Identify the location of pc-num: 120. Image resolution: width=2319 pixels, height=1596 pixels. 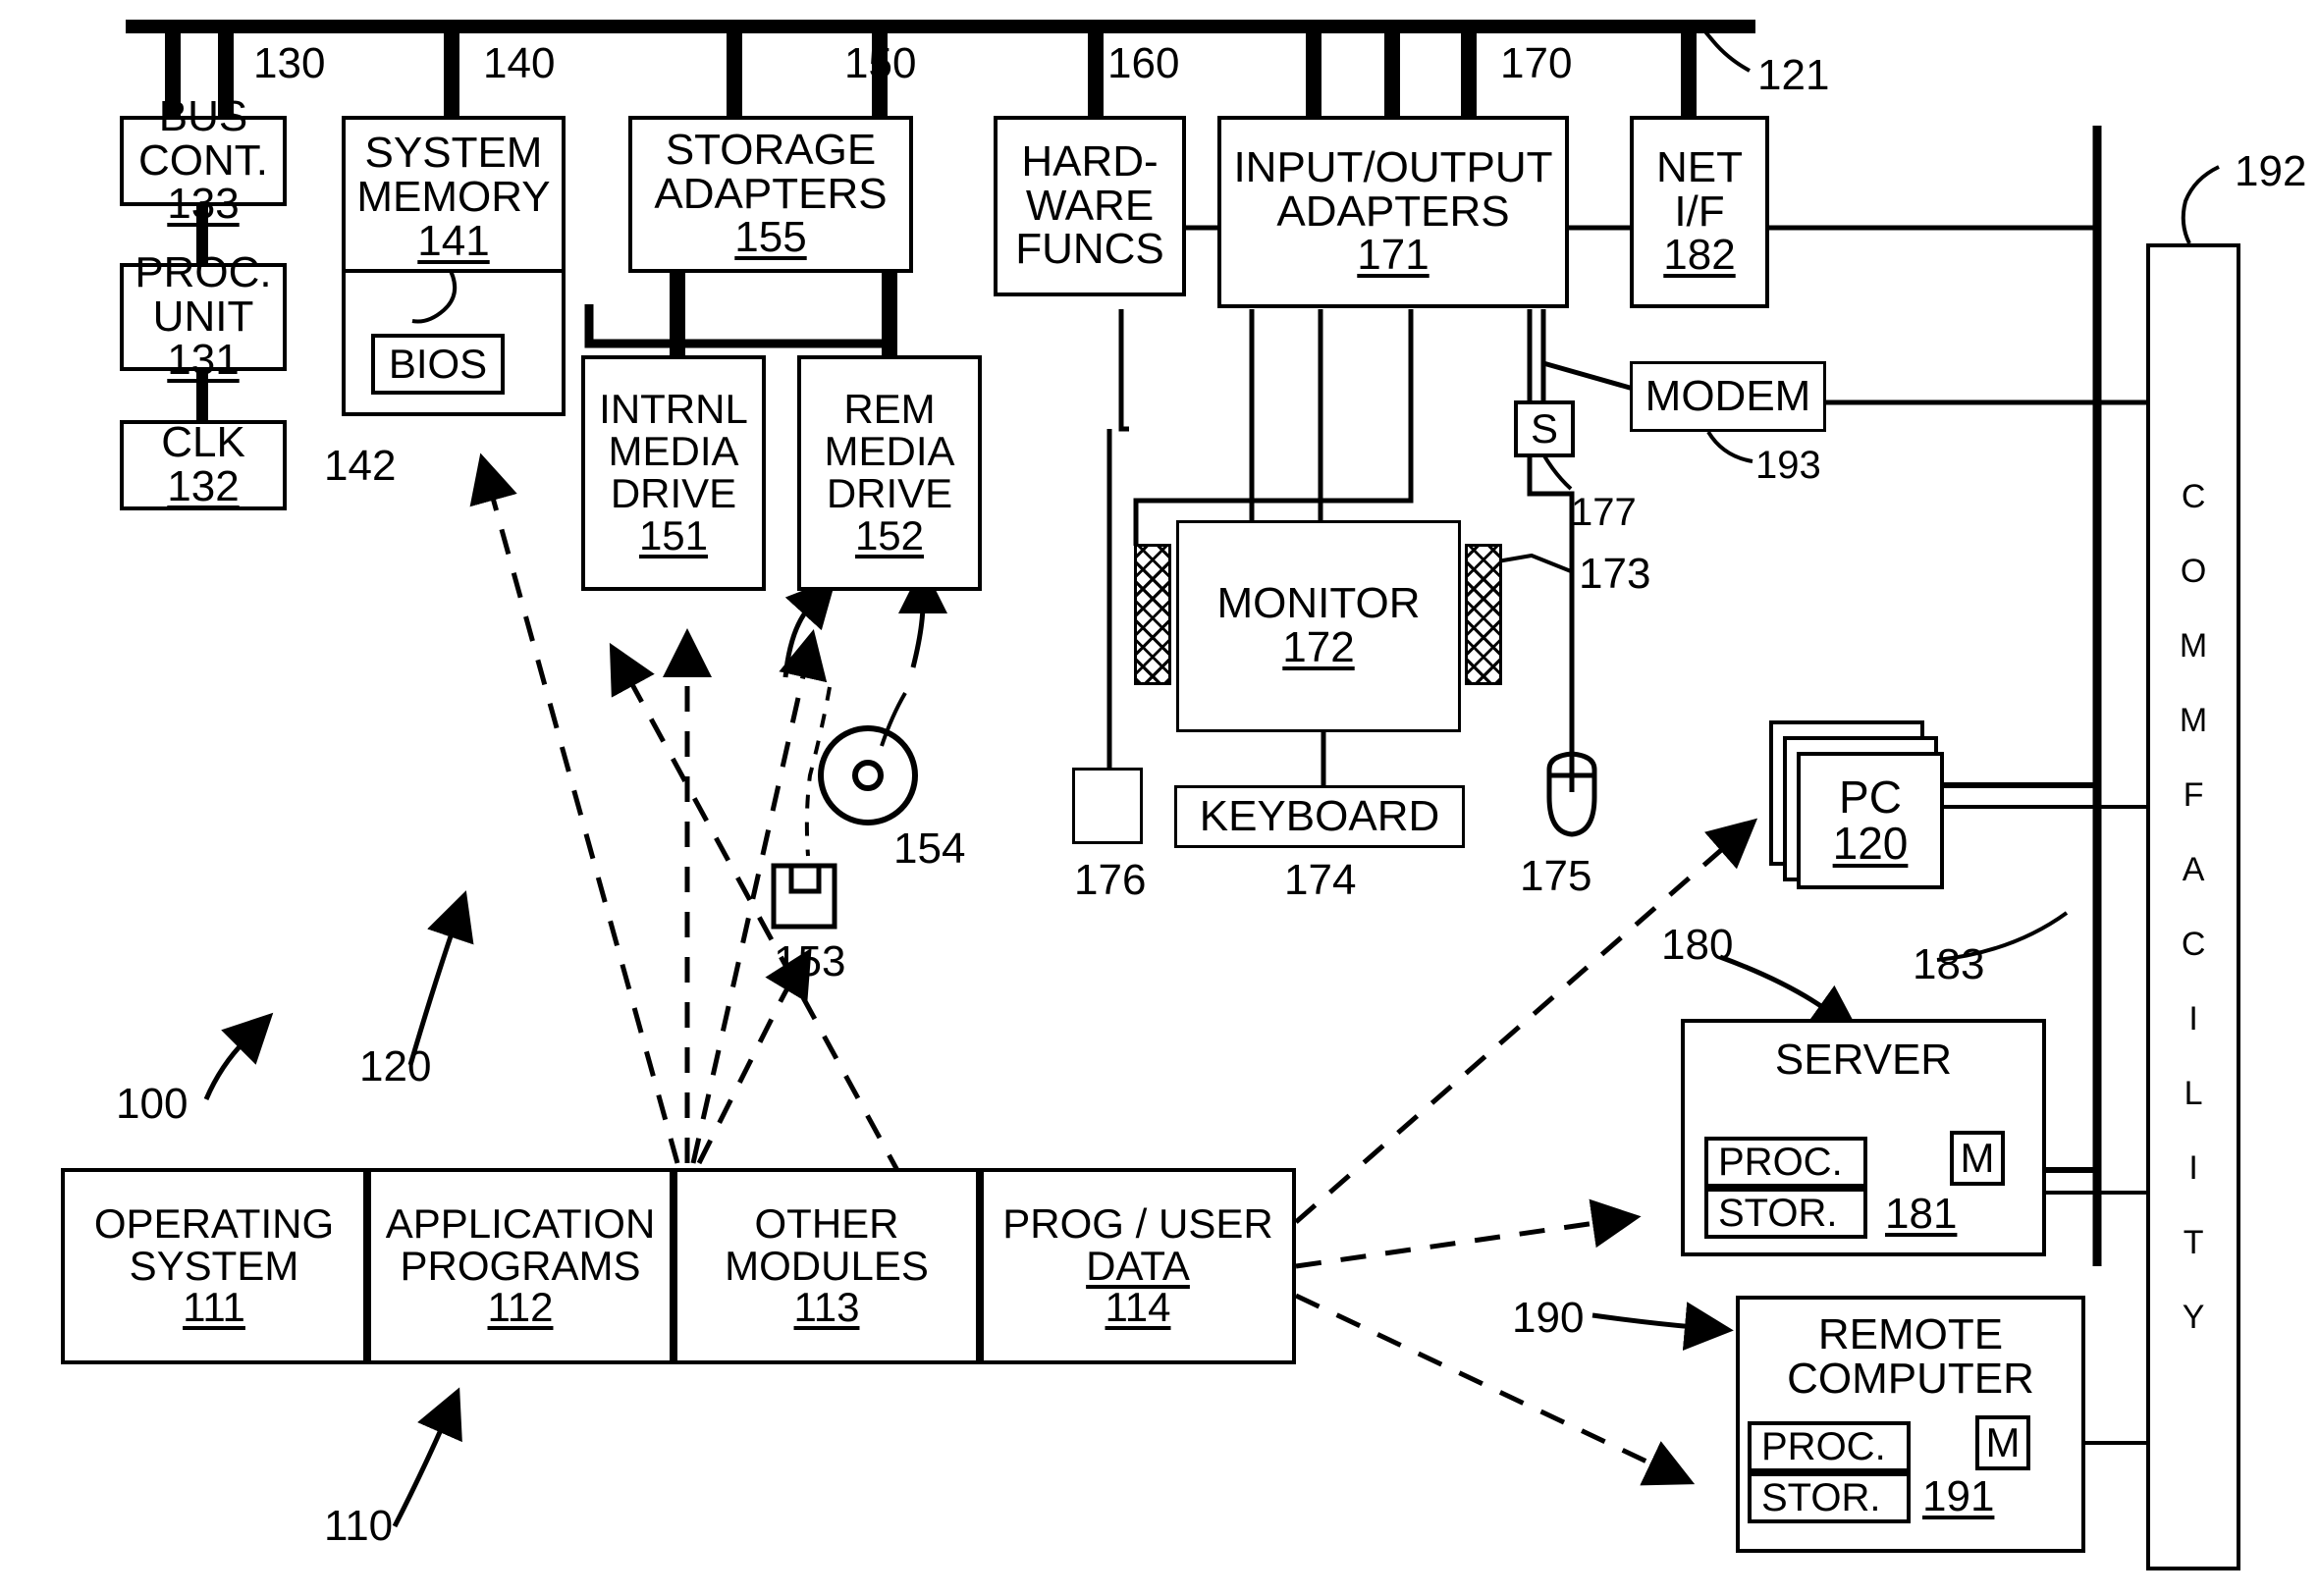
(1870, 844).